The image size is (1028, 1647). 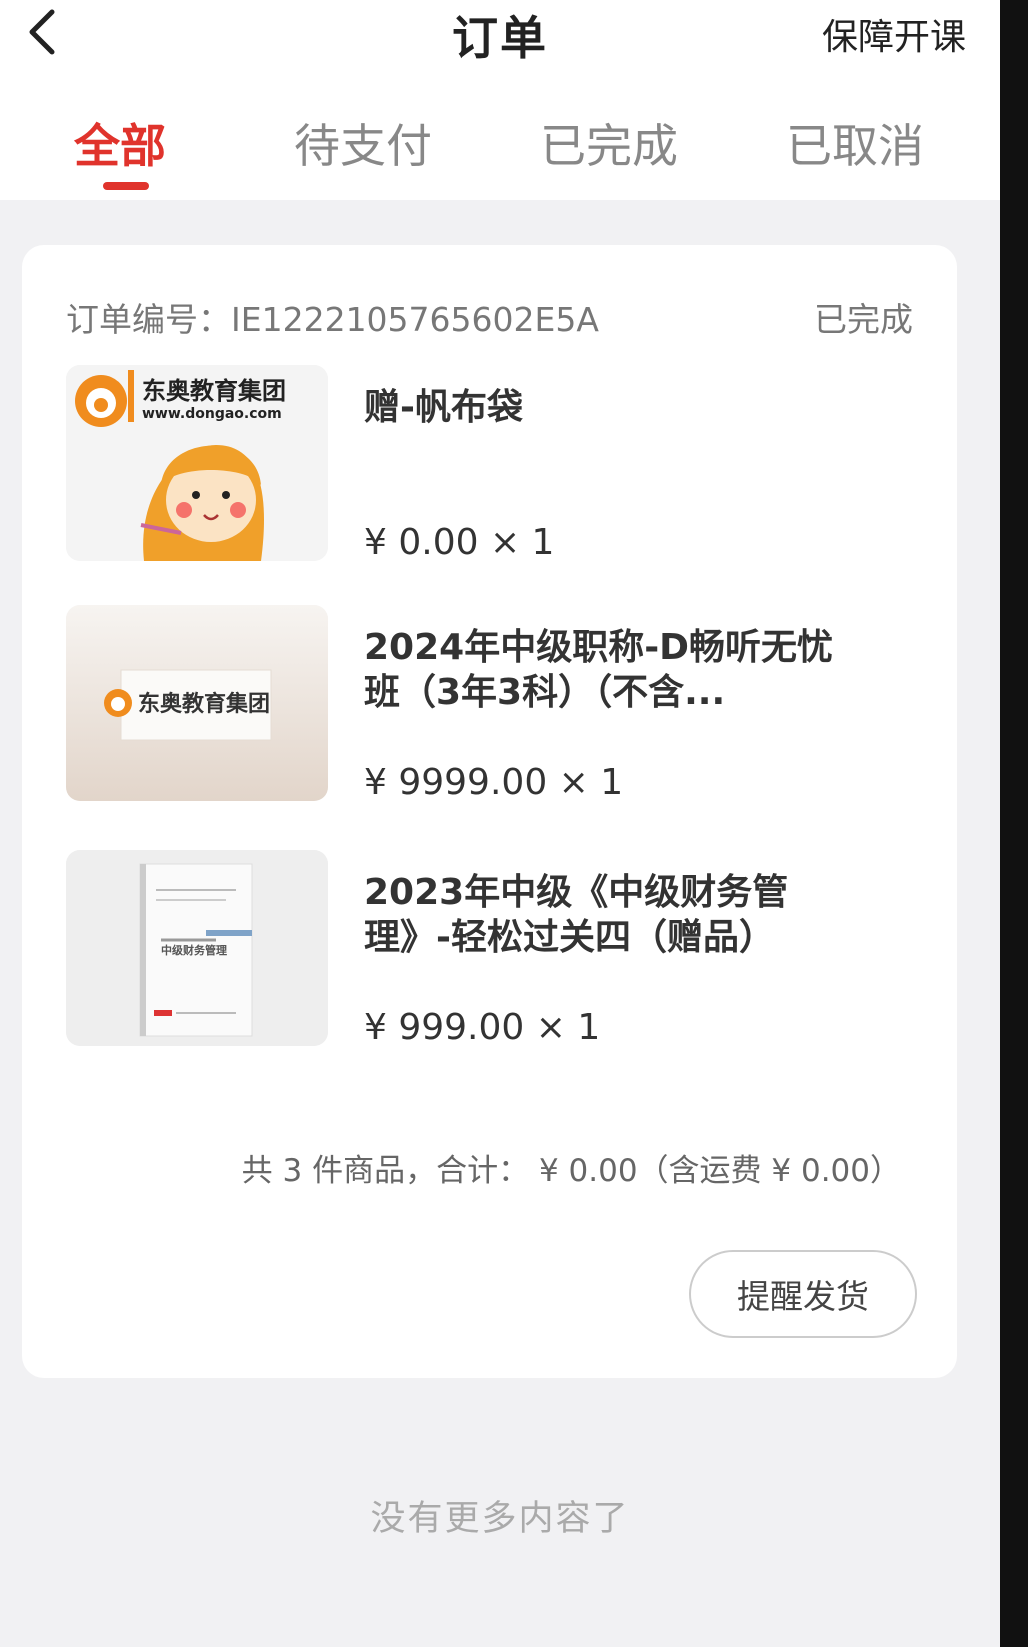 I want to click on item-name: 2023年中级《中级财务管理》-轻松过关四（赠品）, so click(x=576, y=915).